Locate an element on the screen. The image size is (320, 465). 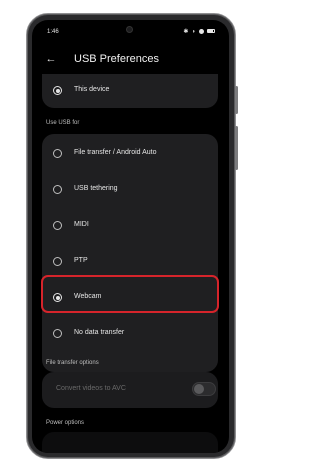
option-ptp: PTP is located at coordinates (130, 261).